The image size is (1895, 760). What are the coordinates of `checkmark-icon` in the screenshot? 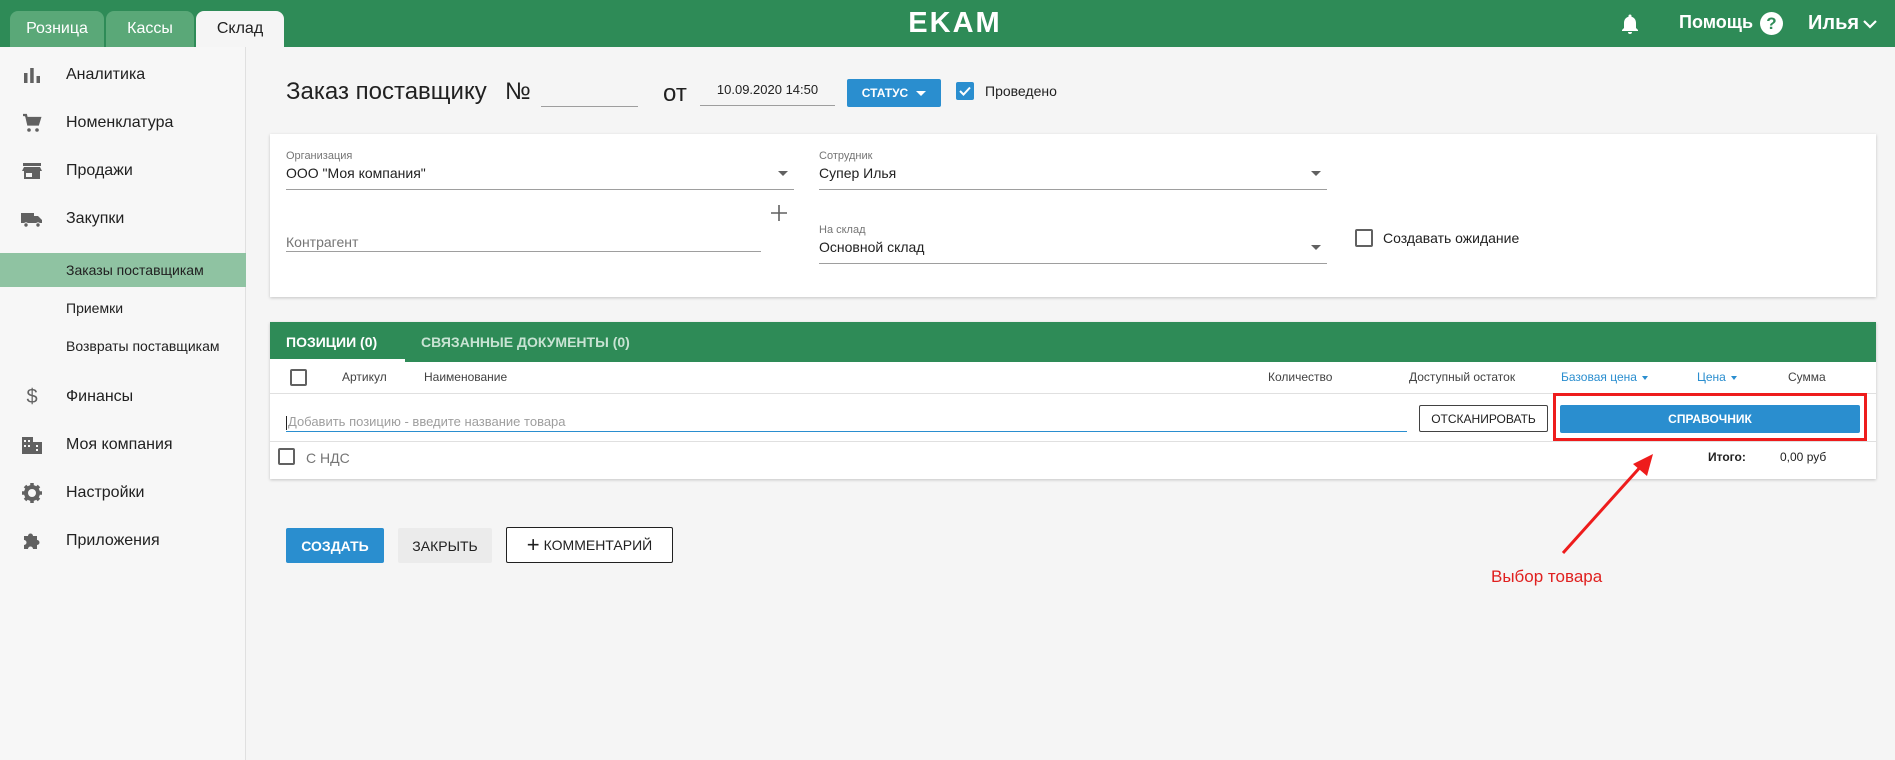 It's located at (965, 91).